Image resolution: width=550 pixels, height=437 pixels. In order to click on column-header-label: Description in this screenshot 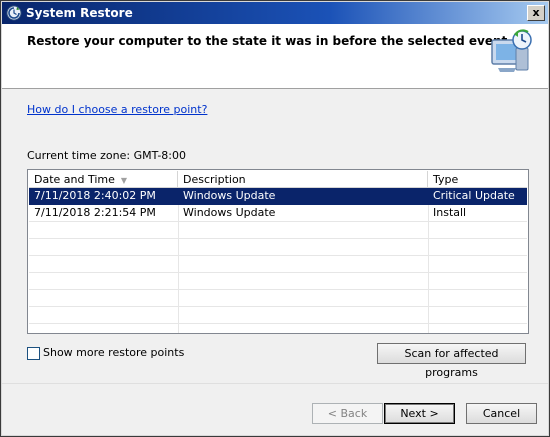, I will do `click(214, 179)`.